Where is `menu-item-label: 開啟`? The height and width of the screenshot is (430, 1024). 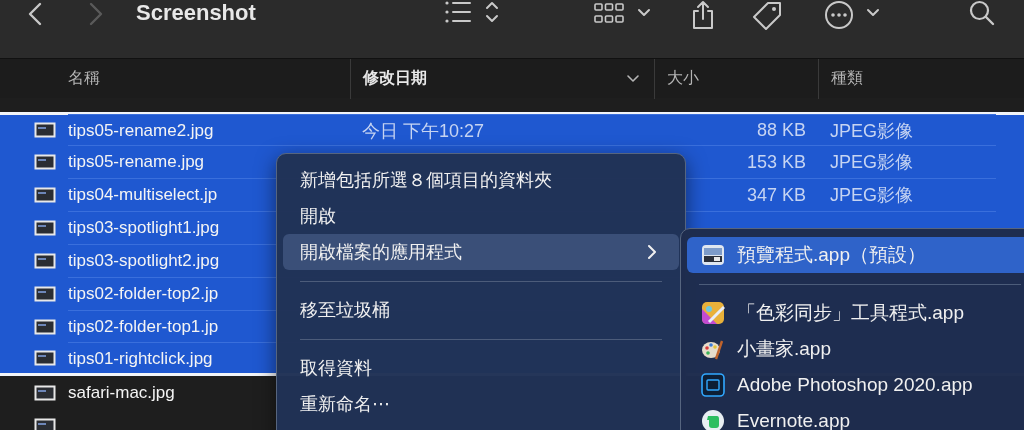 menu-item-label: 開啟 is located at coordinates (318, 216).